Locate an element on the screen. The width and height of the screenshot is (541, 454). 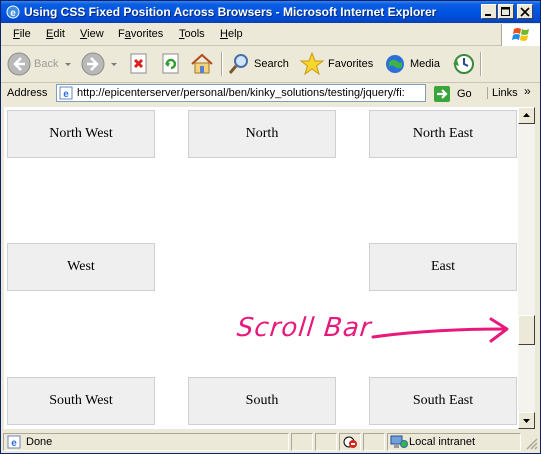
maximize-icon is located at coordinates (505, 11).